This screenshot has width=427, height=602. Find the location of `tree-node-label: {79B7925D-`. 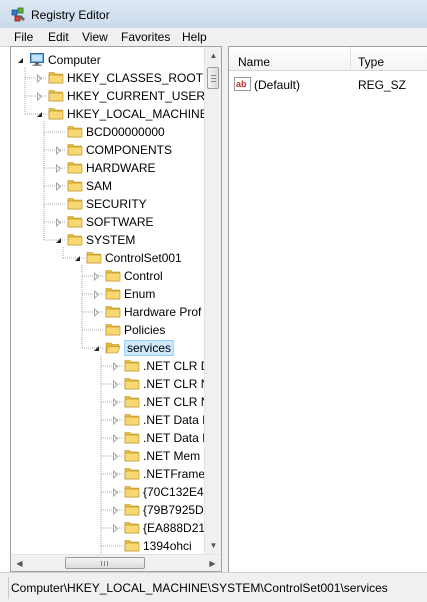

tree-node-label: {79B7925D- is located at coordinates (175, 510).